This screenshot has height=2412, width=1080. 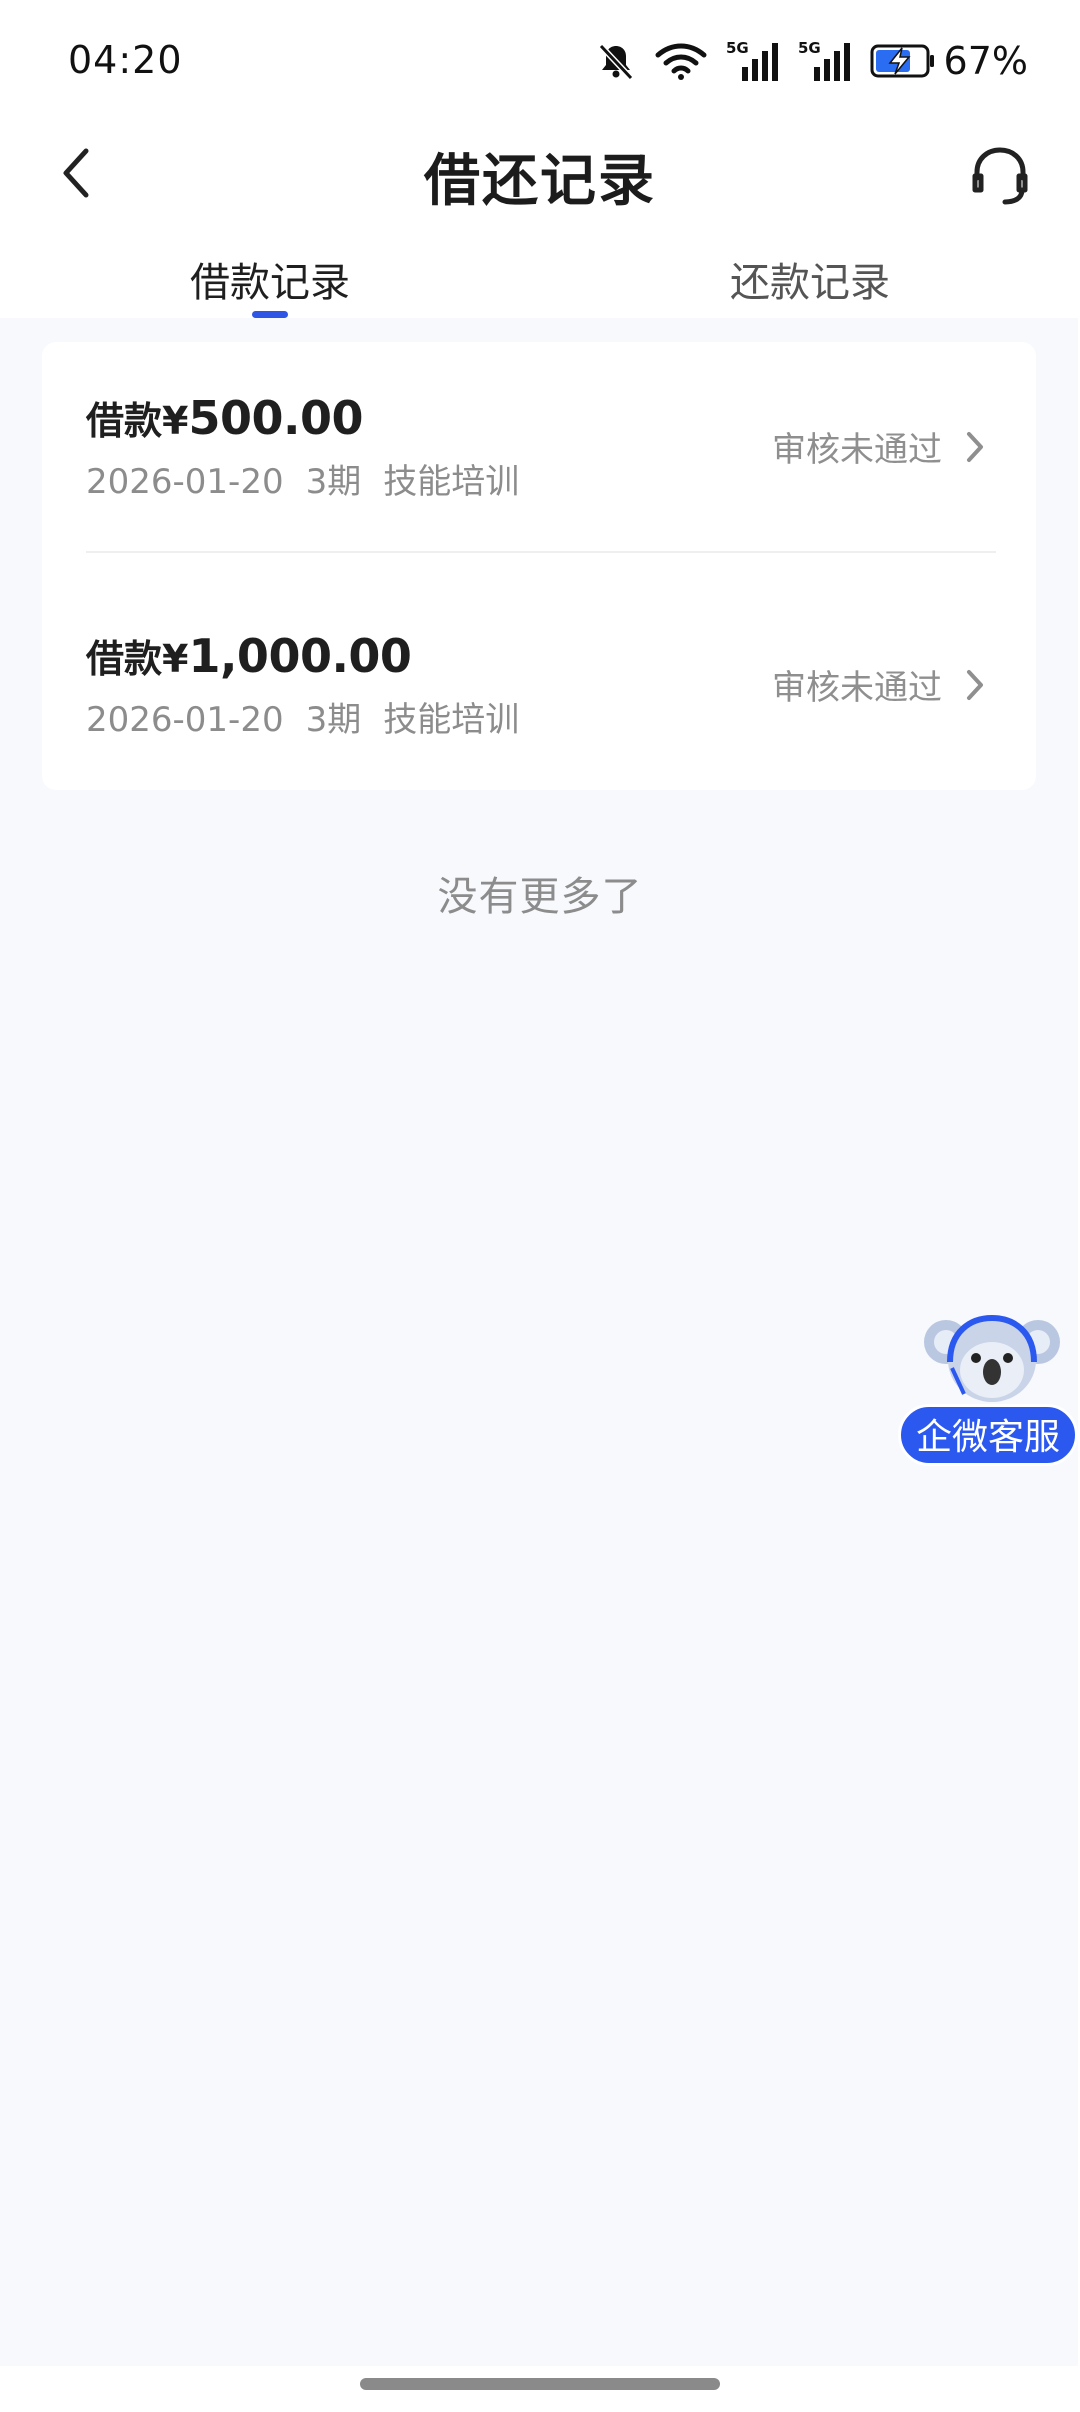 What do you see at coordinates (540, 2384) in the screenshot?
I see `home-indicator` at bounding box center [540, 2384].